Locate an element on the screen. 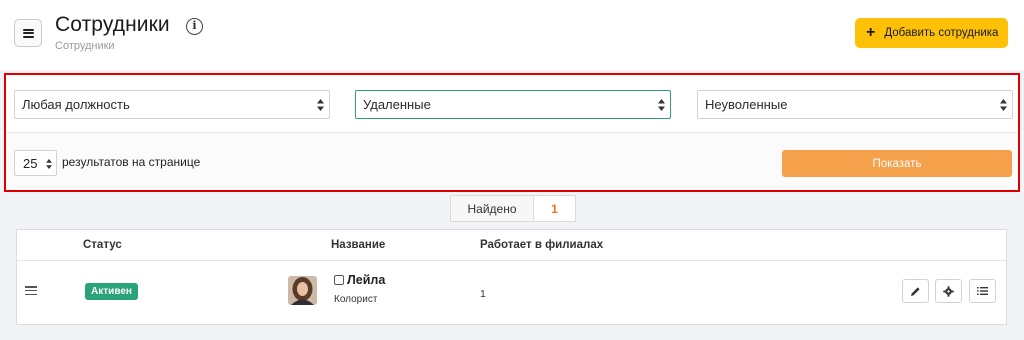  breadcrumb: Сотрудники is located at coordinates (85, 46).